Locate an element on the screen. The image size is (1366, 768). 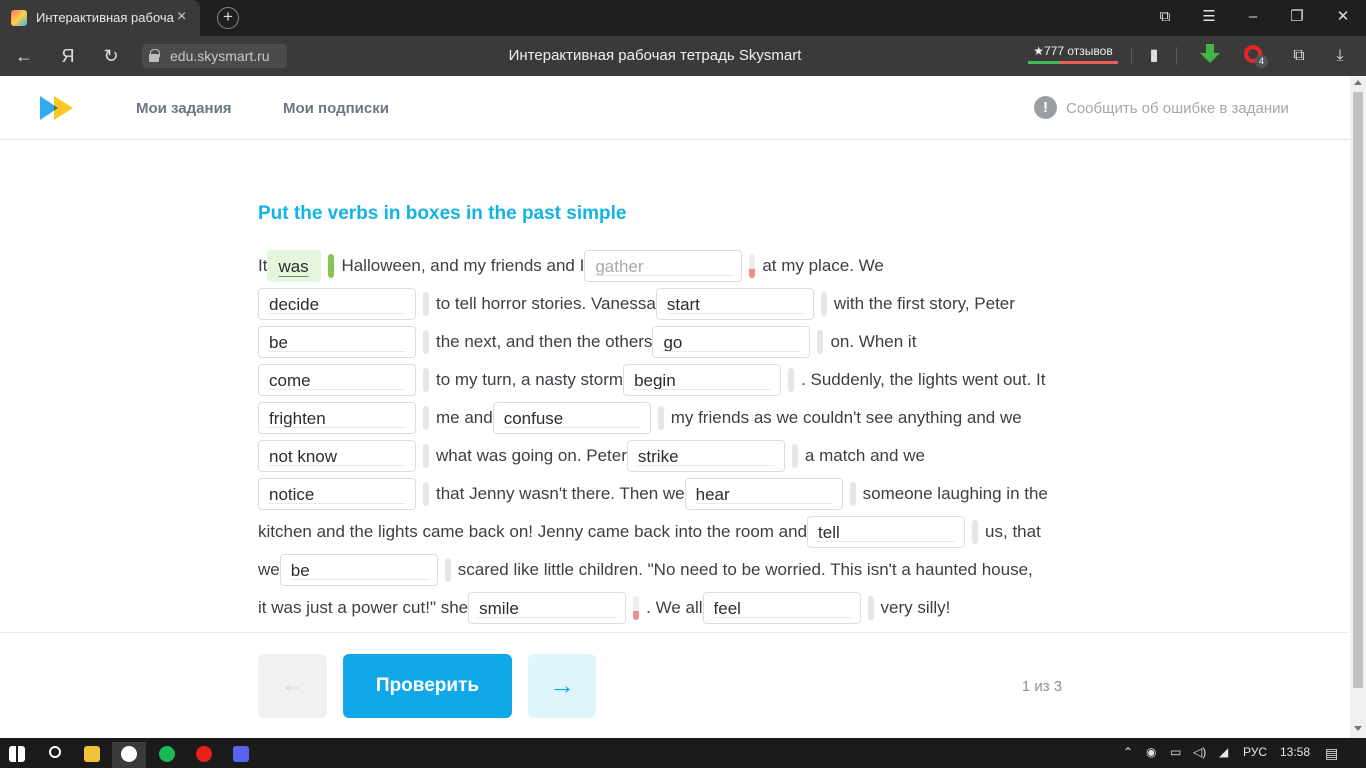
language-indicator: РУС is located at coordinates (1255, 752).